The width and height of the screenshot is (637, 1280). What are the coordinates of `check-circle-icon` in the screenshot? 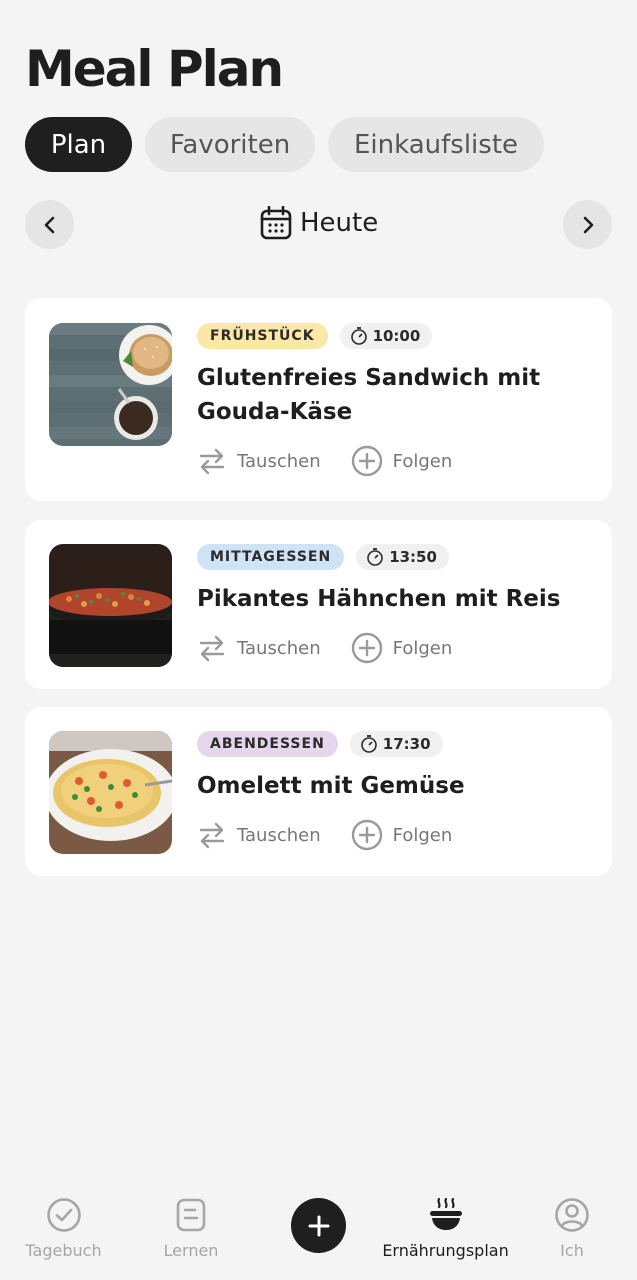 It's located at (63, 1215).